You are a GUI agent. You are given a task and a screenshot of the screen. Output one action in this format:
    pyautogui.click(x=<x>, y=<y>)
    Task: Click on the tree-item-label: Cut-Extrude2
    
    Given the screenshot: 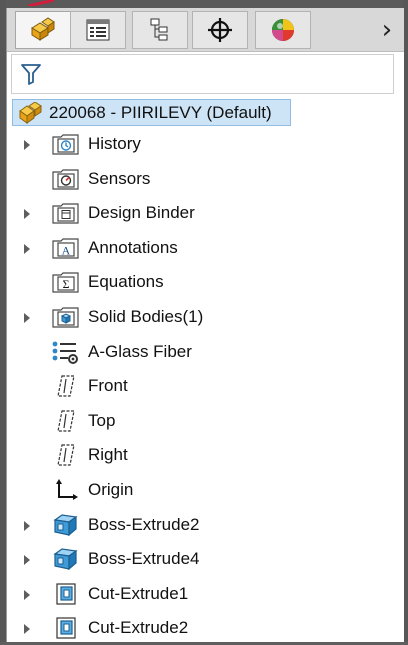 What is the action you would take?
    pyautogui.click(x=138, y=628)
    